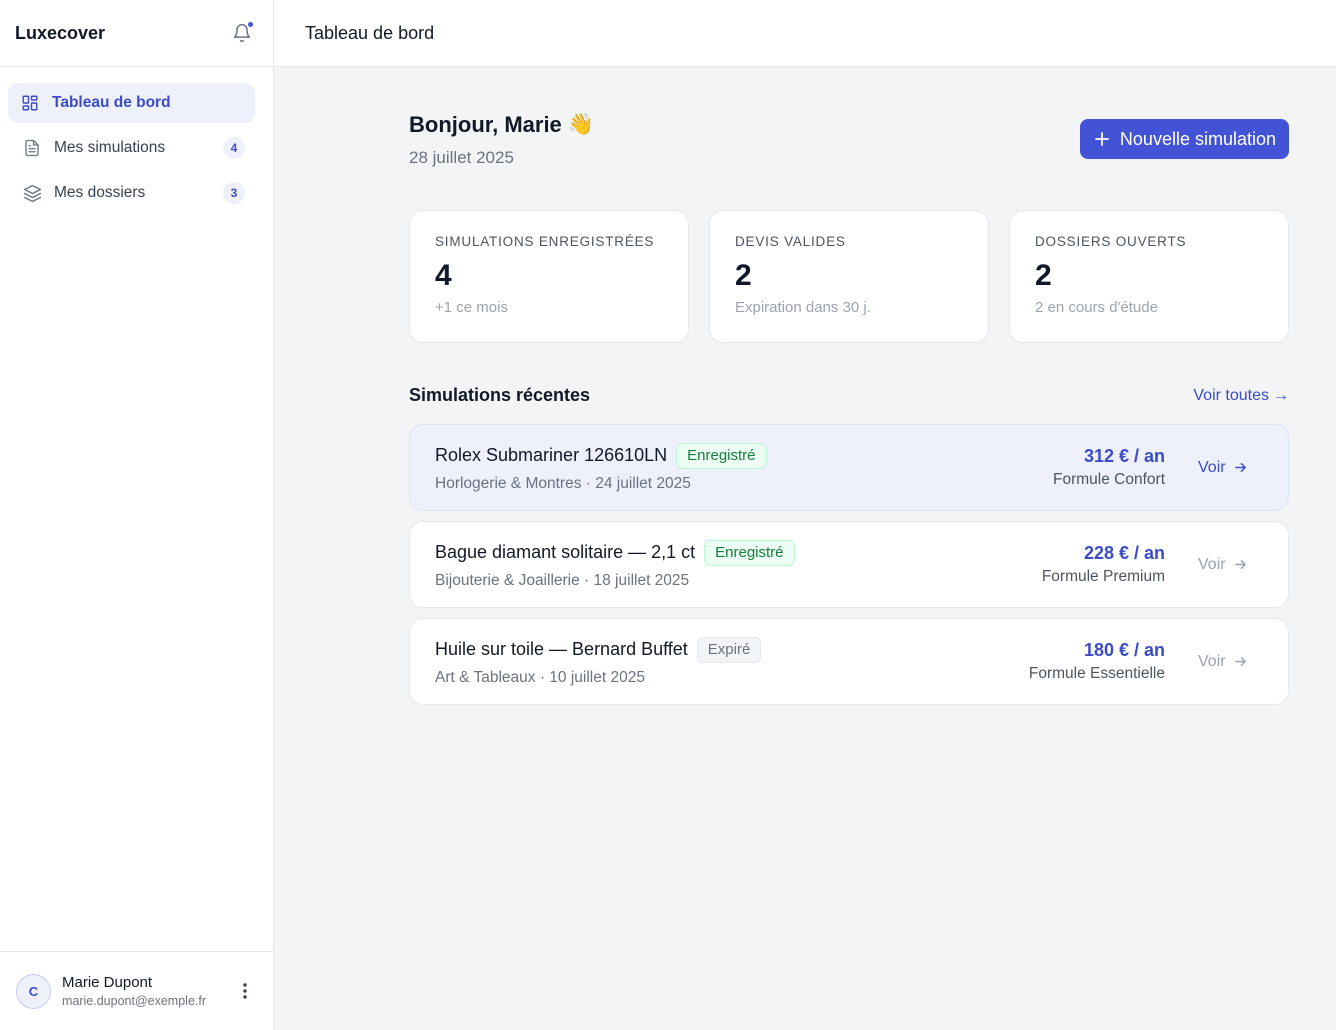 The width and height of the screenshot is (1336, 1030). Describe the element at coordinates (1281, 395) in the screenshot. I see `arrow-right-icon: →` at that location.